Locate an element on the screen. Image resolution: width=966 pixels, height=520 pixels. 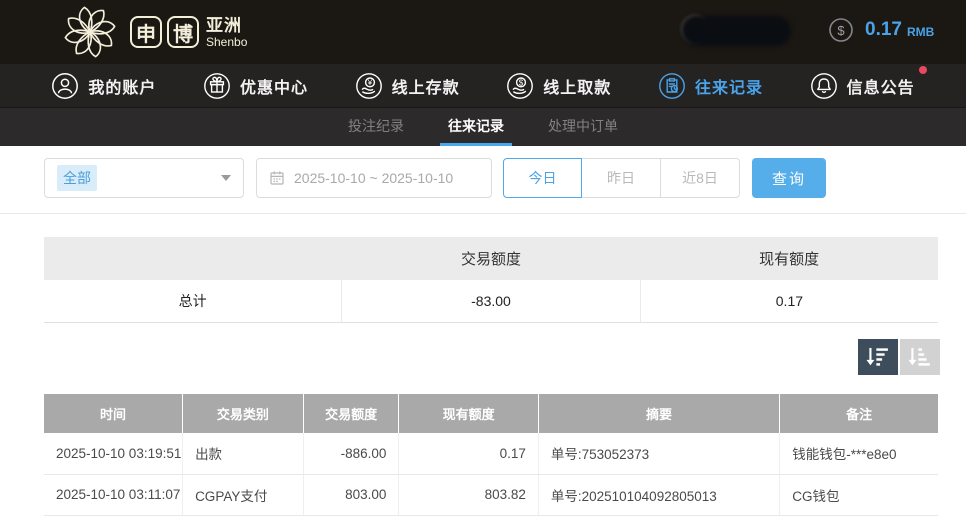
deposit-hand-coin-icon: ¥ is located at coordinates (368, 85).